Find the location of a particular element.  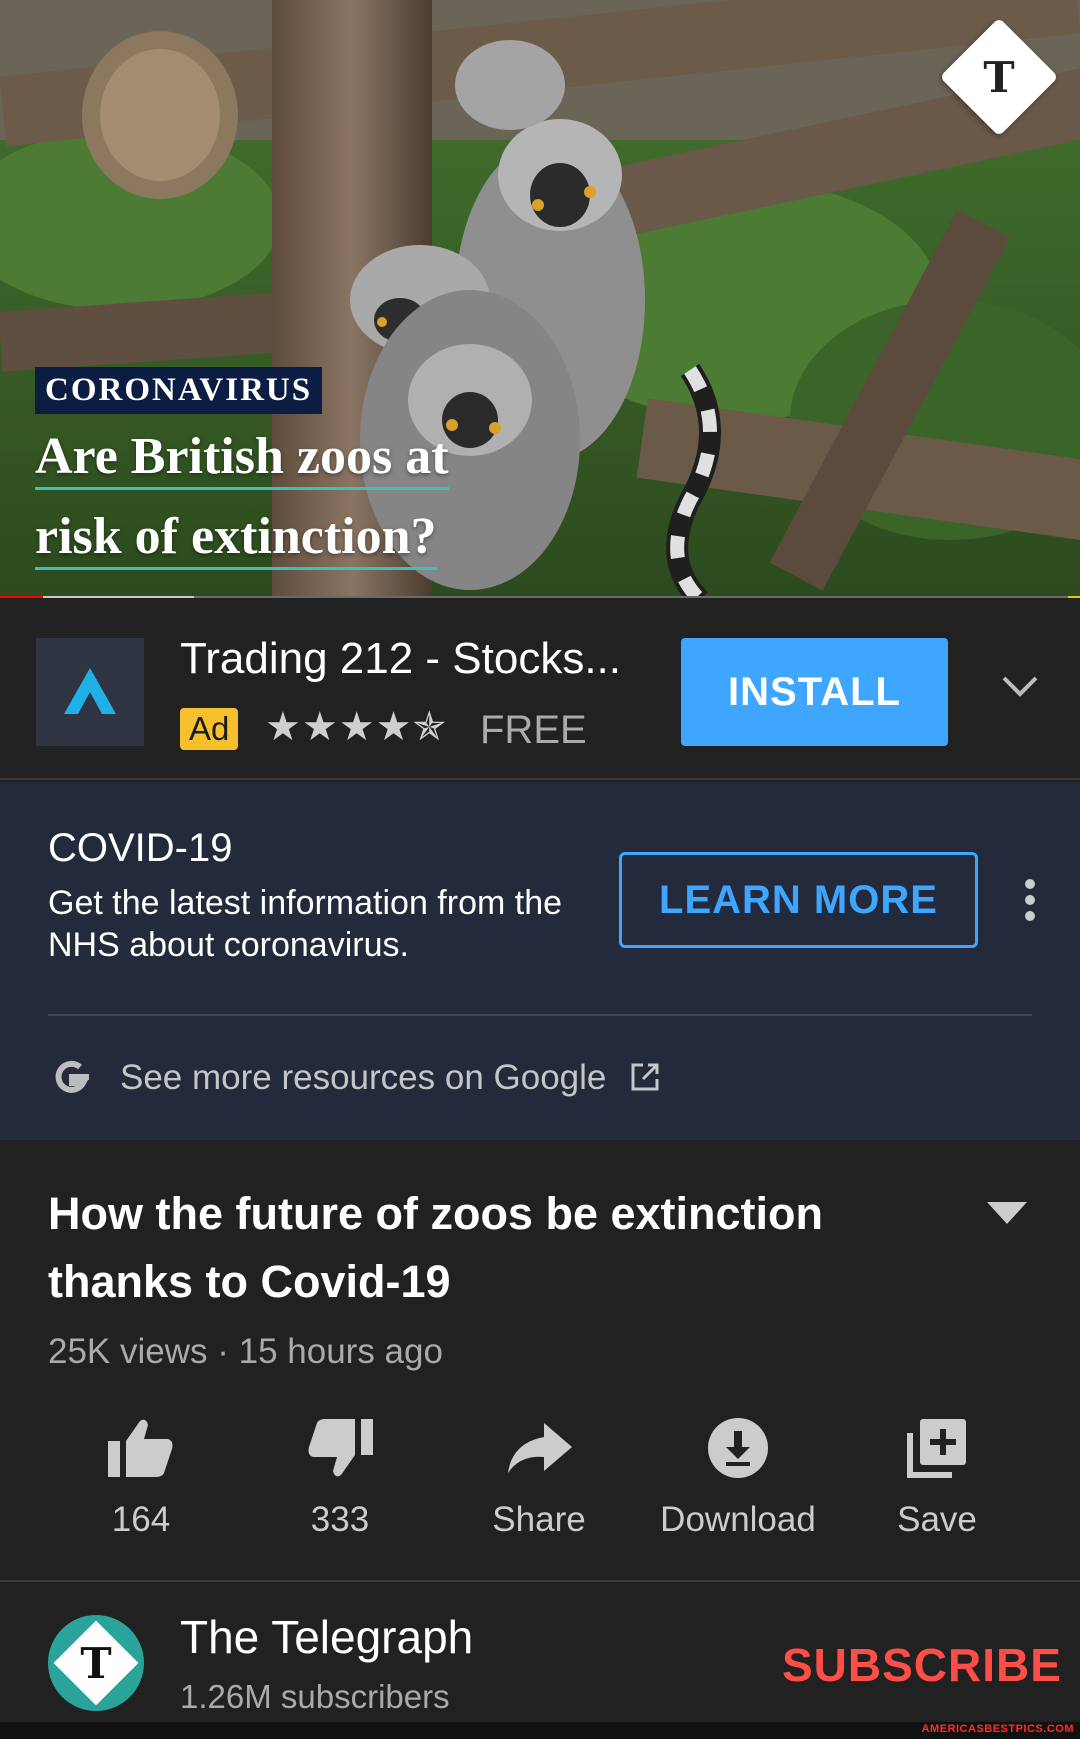

chevron-down-icon is located at coordinates (1020, 687).